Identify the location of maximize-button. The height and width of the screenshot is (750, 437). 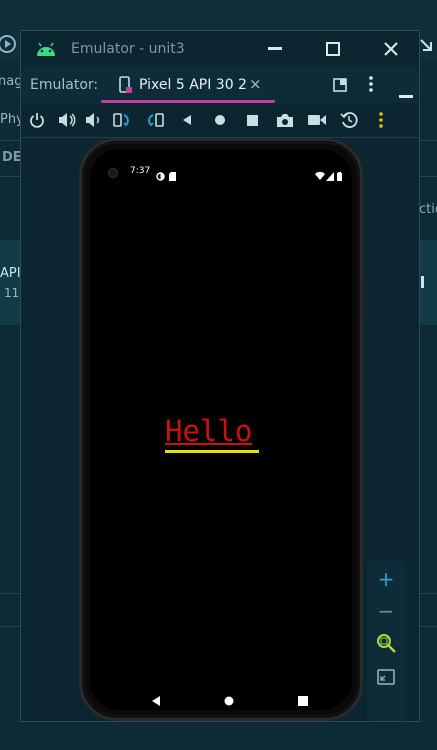
(333, 49).